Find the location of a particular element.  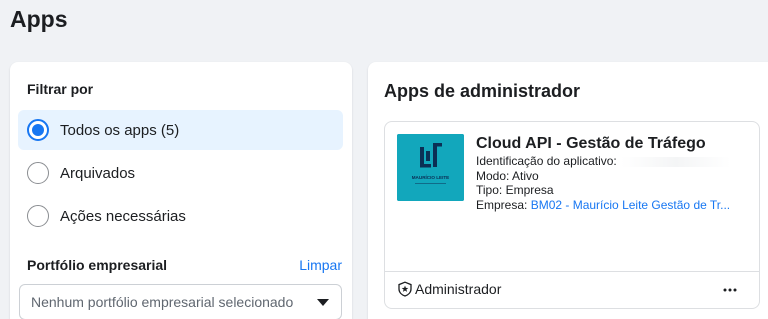

app-logo-text: MAURÍCIO LEITE is located at coordinates (431, 176).